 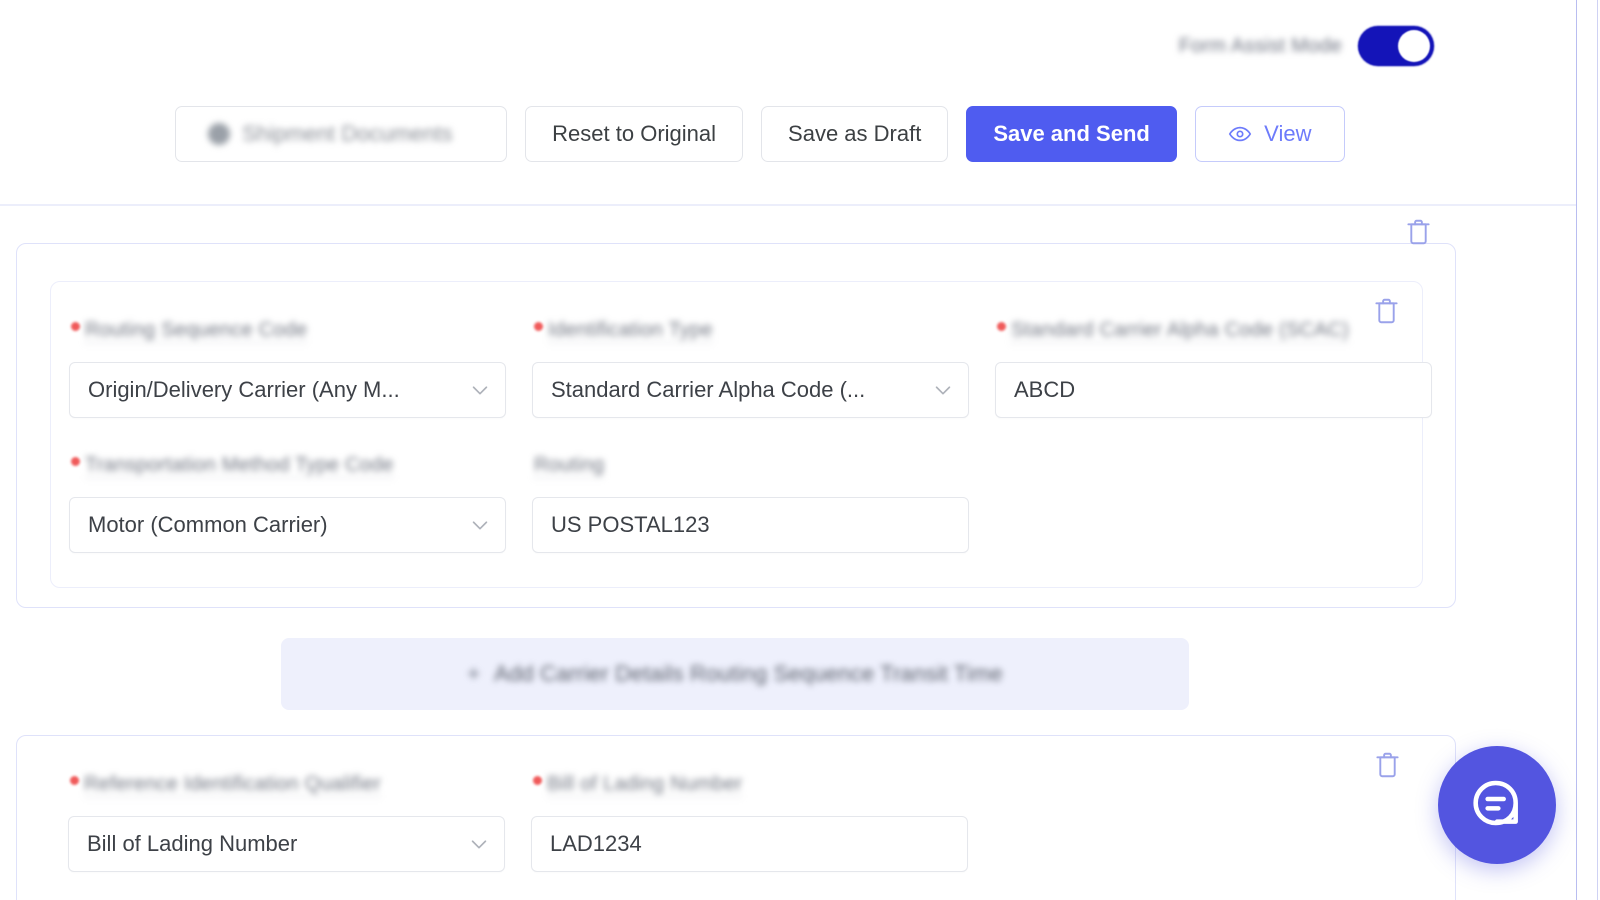 I want to click on field-label: Identification Type, so click(x=751, y=333).